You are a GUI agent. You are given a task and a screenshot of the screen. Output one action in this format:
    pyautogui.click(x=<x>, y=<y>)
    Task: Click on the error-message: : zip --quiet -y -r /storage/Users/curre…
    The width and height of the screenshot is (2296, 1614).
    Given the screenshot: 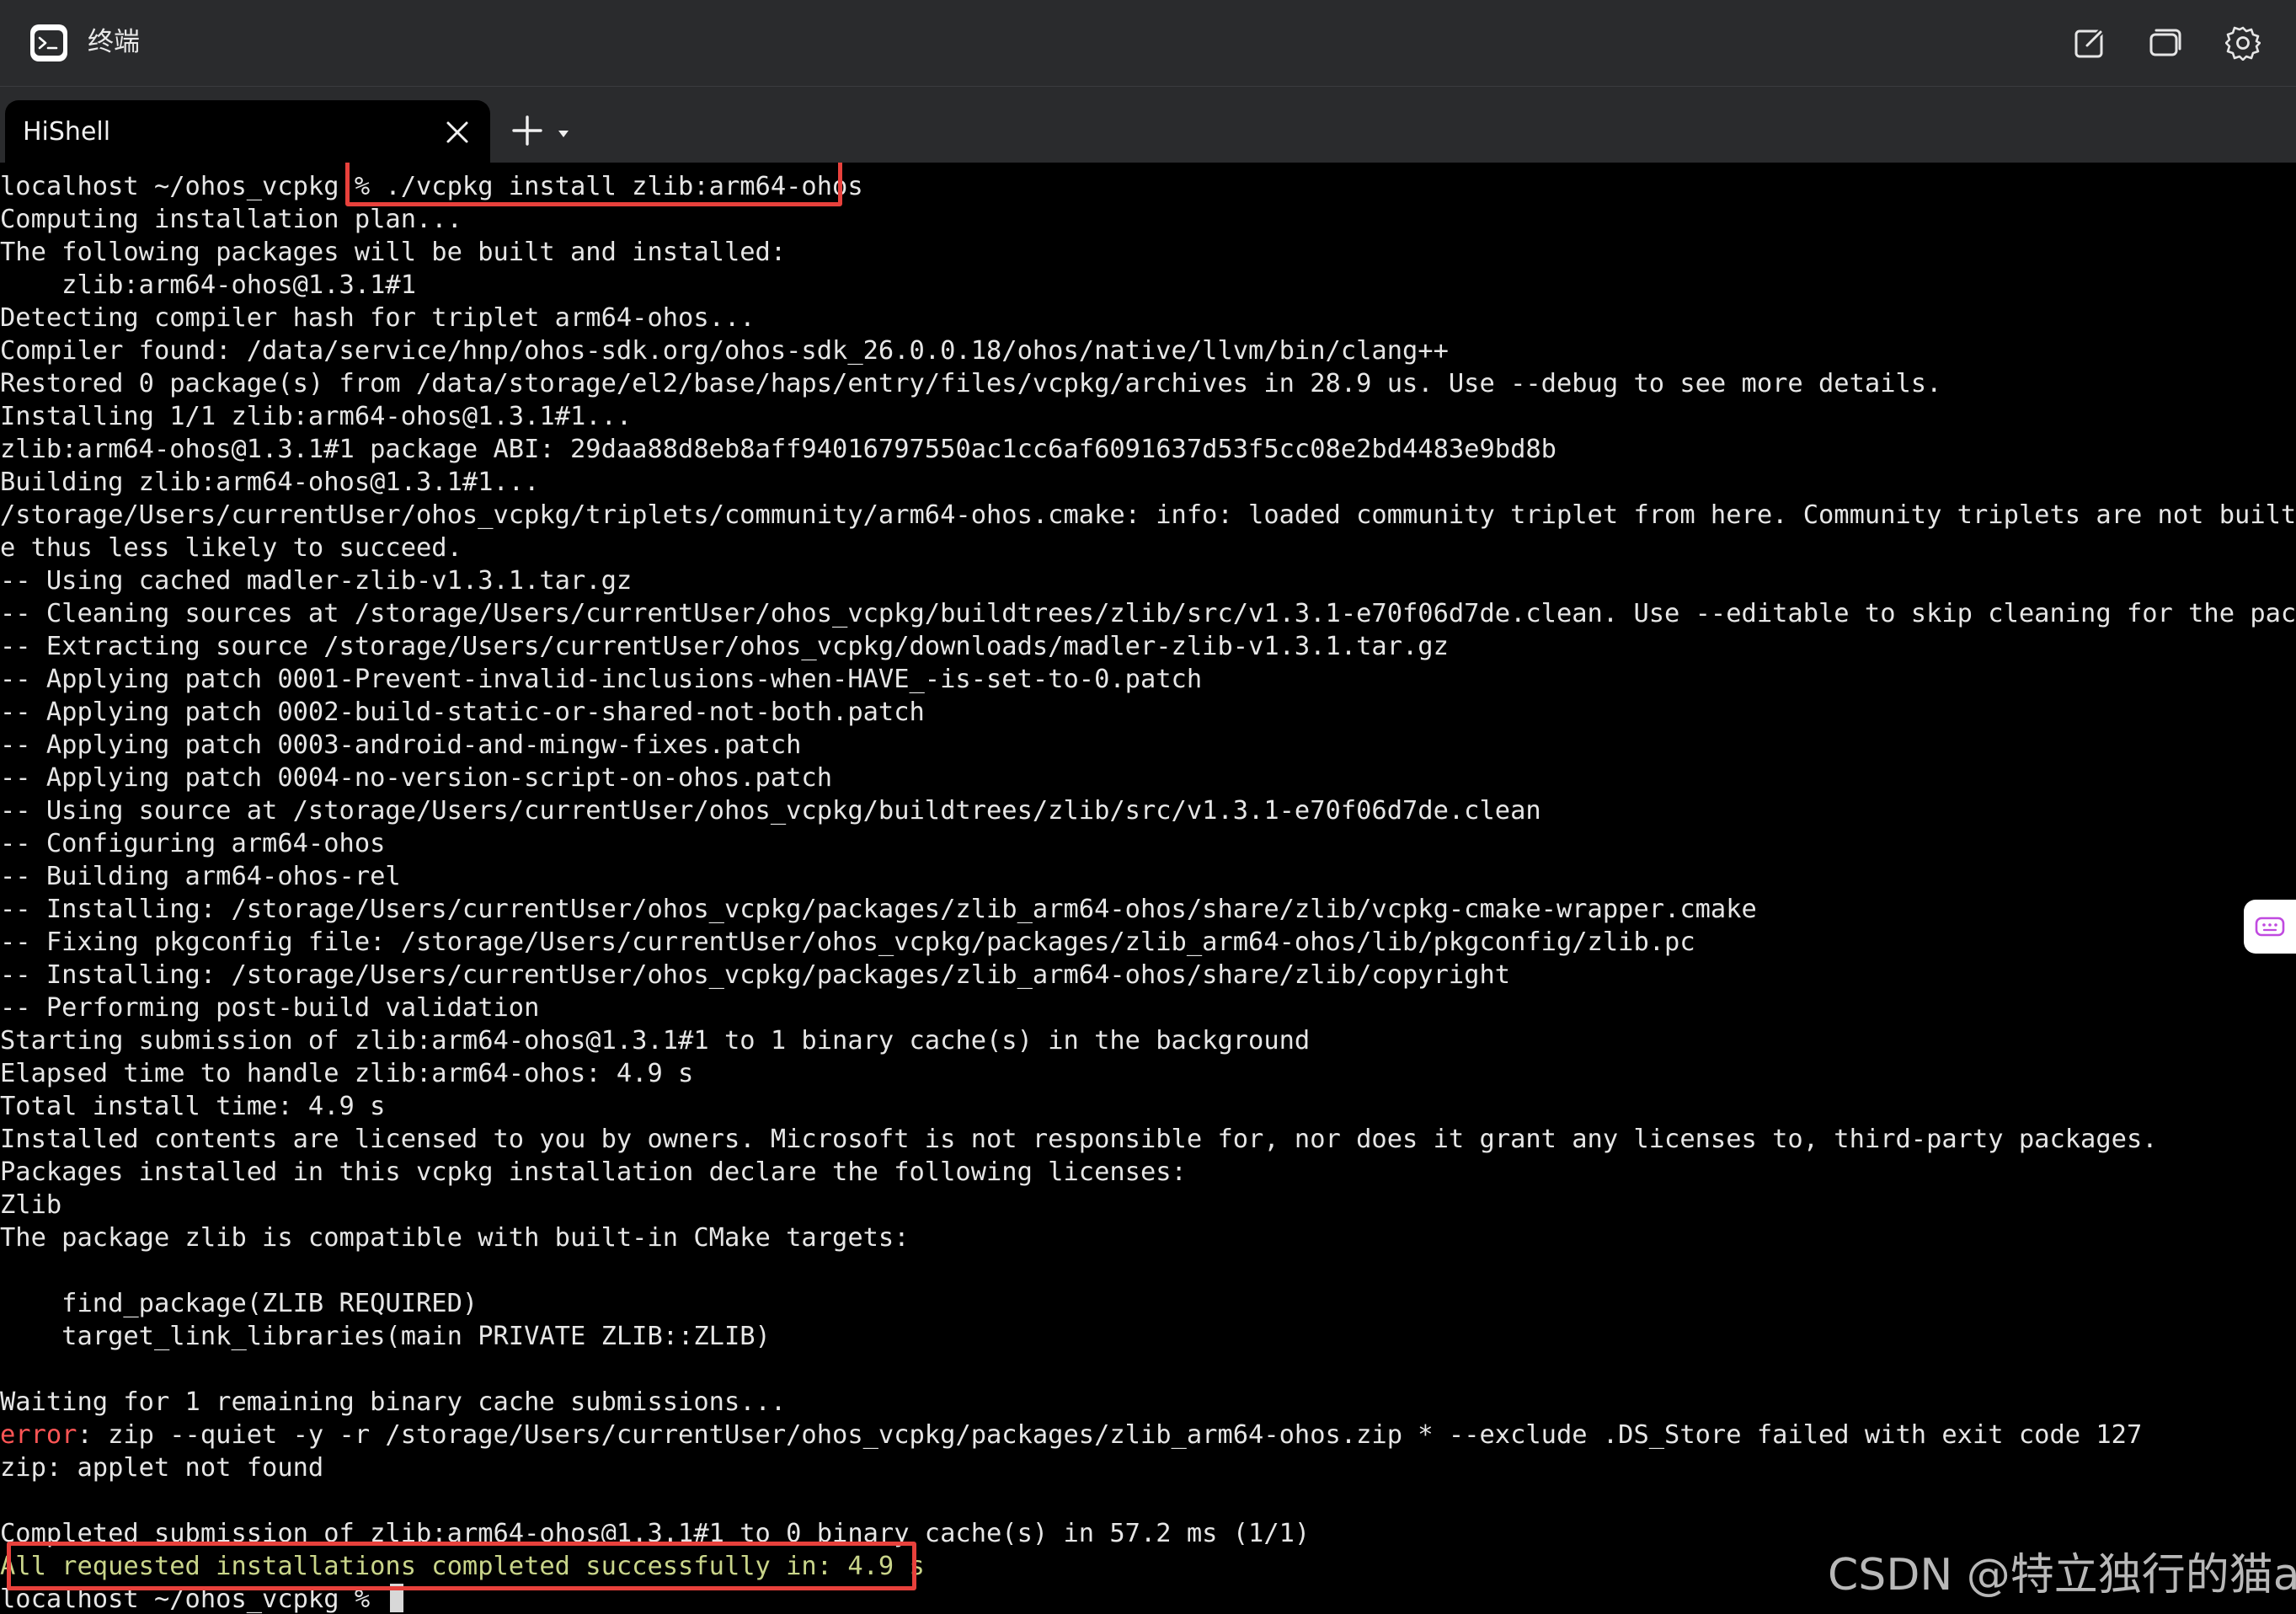 What is the action you would take?
    pyautogui.click(x=1110, y=1435)
    